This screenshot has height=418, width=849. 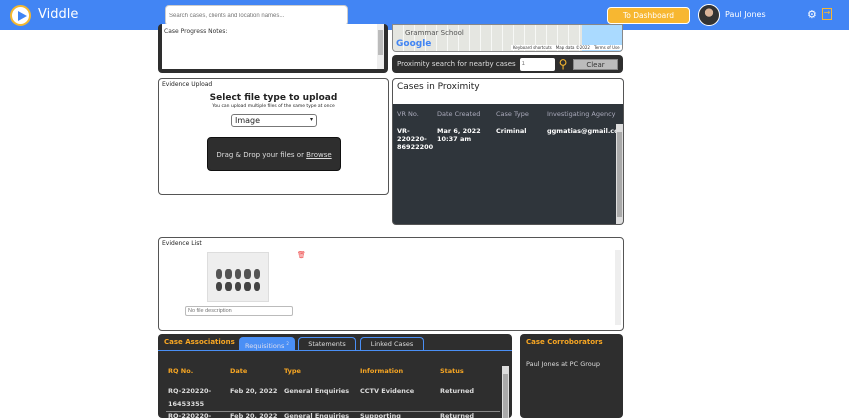 What do you see at coordinates (452, 371) in the screenshot?
I see `column-header: Status` at bounding box center [452, 371].